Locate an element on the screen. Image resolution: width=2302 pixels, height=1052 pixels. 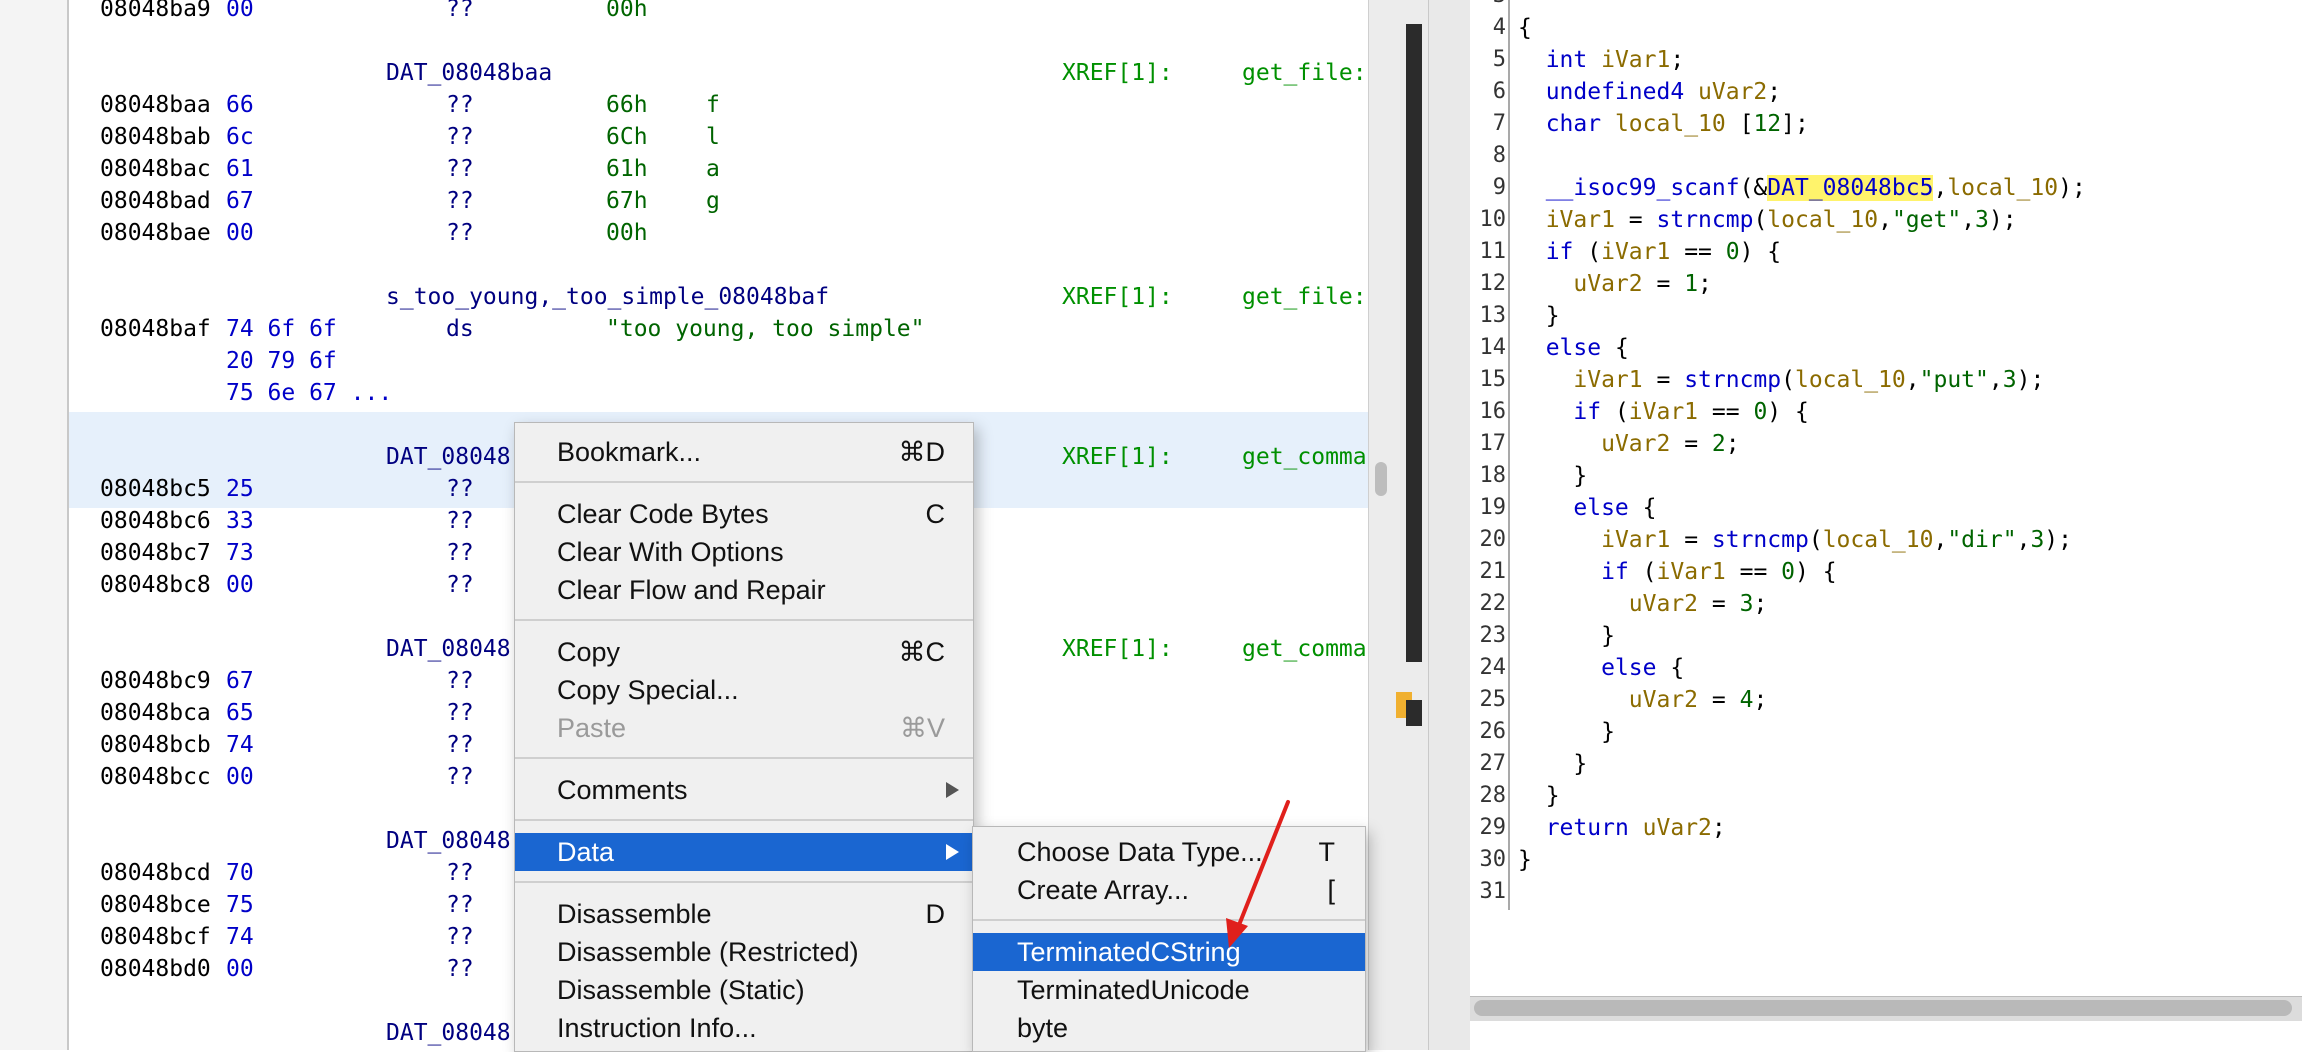
code-line: int iVar1; is located at coordinates (1601, 60).